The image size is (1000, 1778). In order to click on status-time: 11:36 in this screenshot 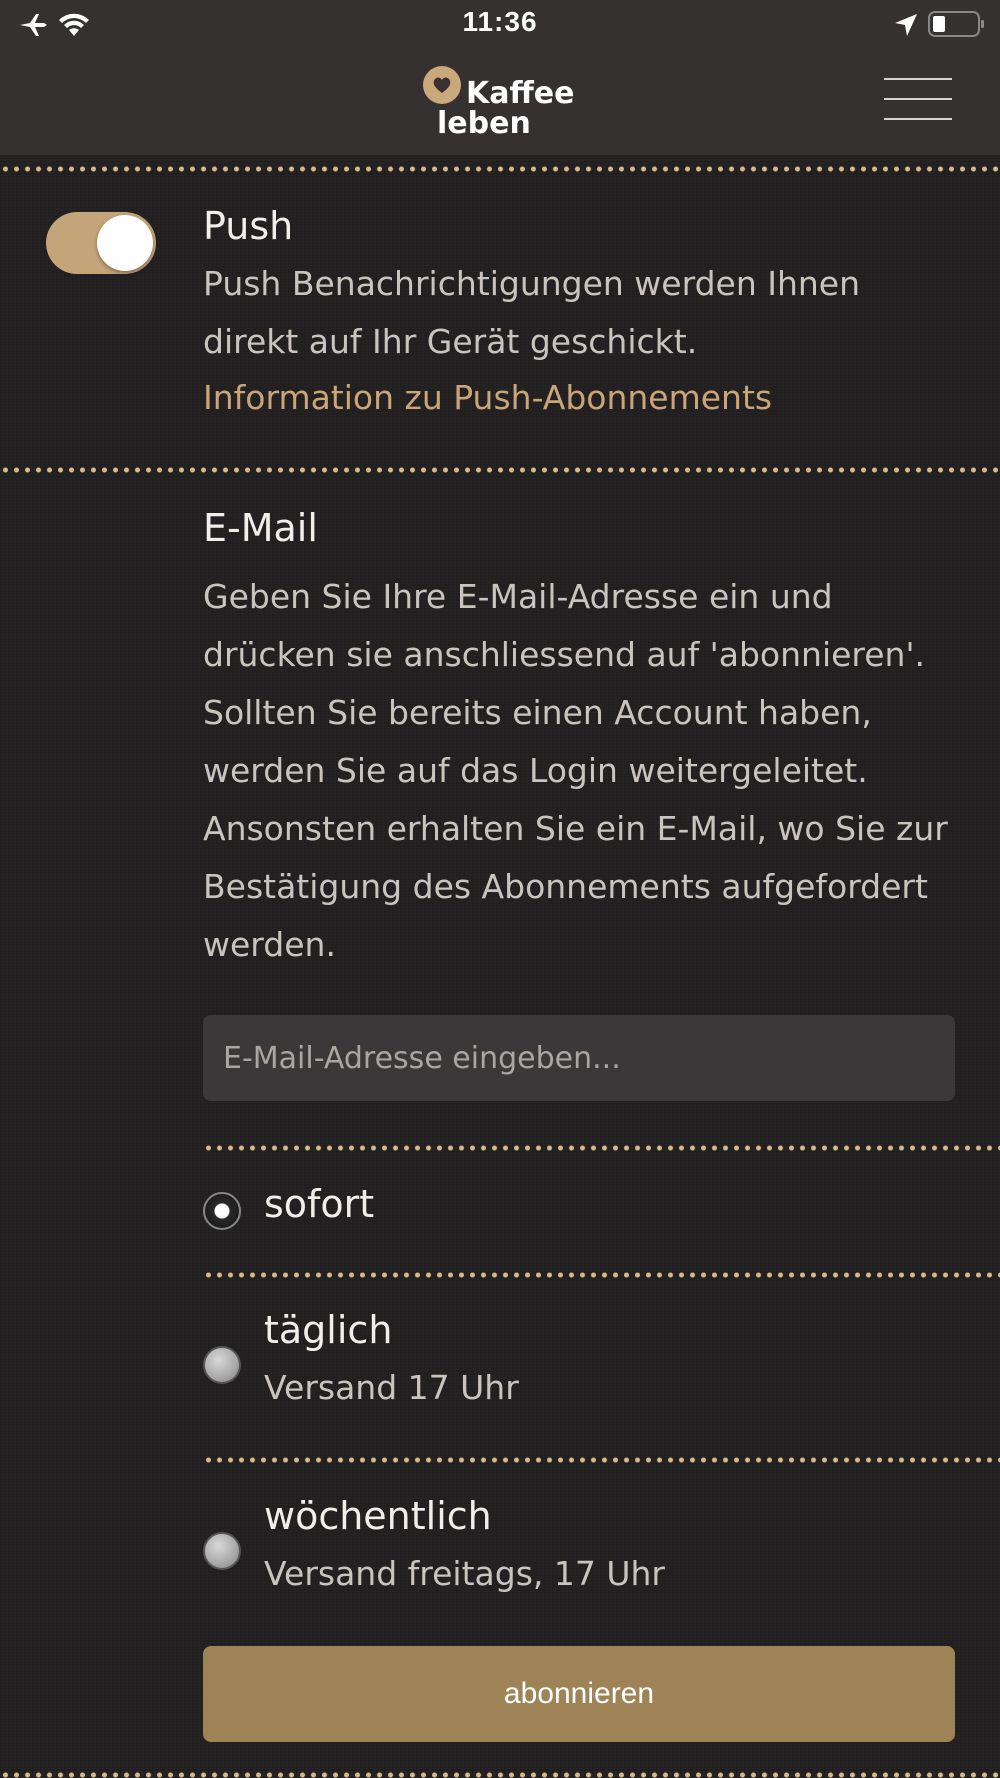, I will do `click(500, 21)`.